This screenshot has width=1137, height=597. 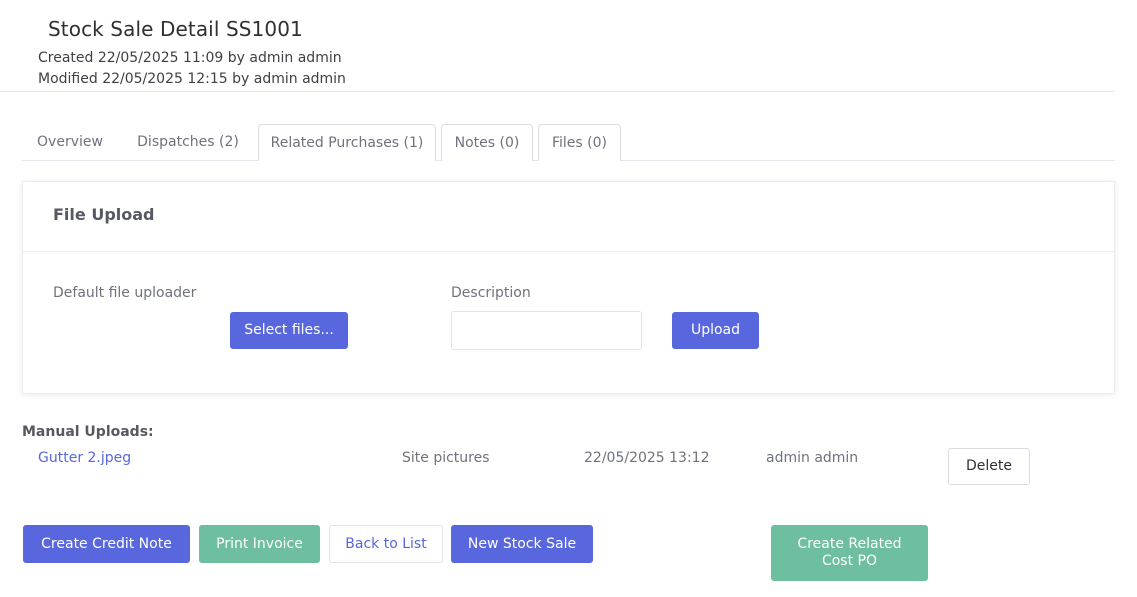 I want to click on file-link: Gutter 2.jpeg, so click(x=84, y=458).